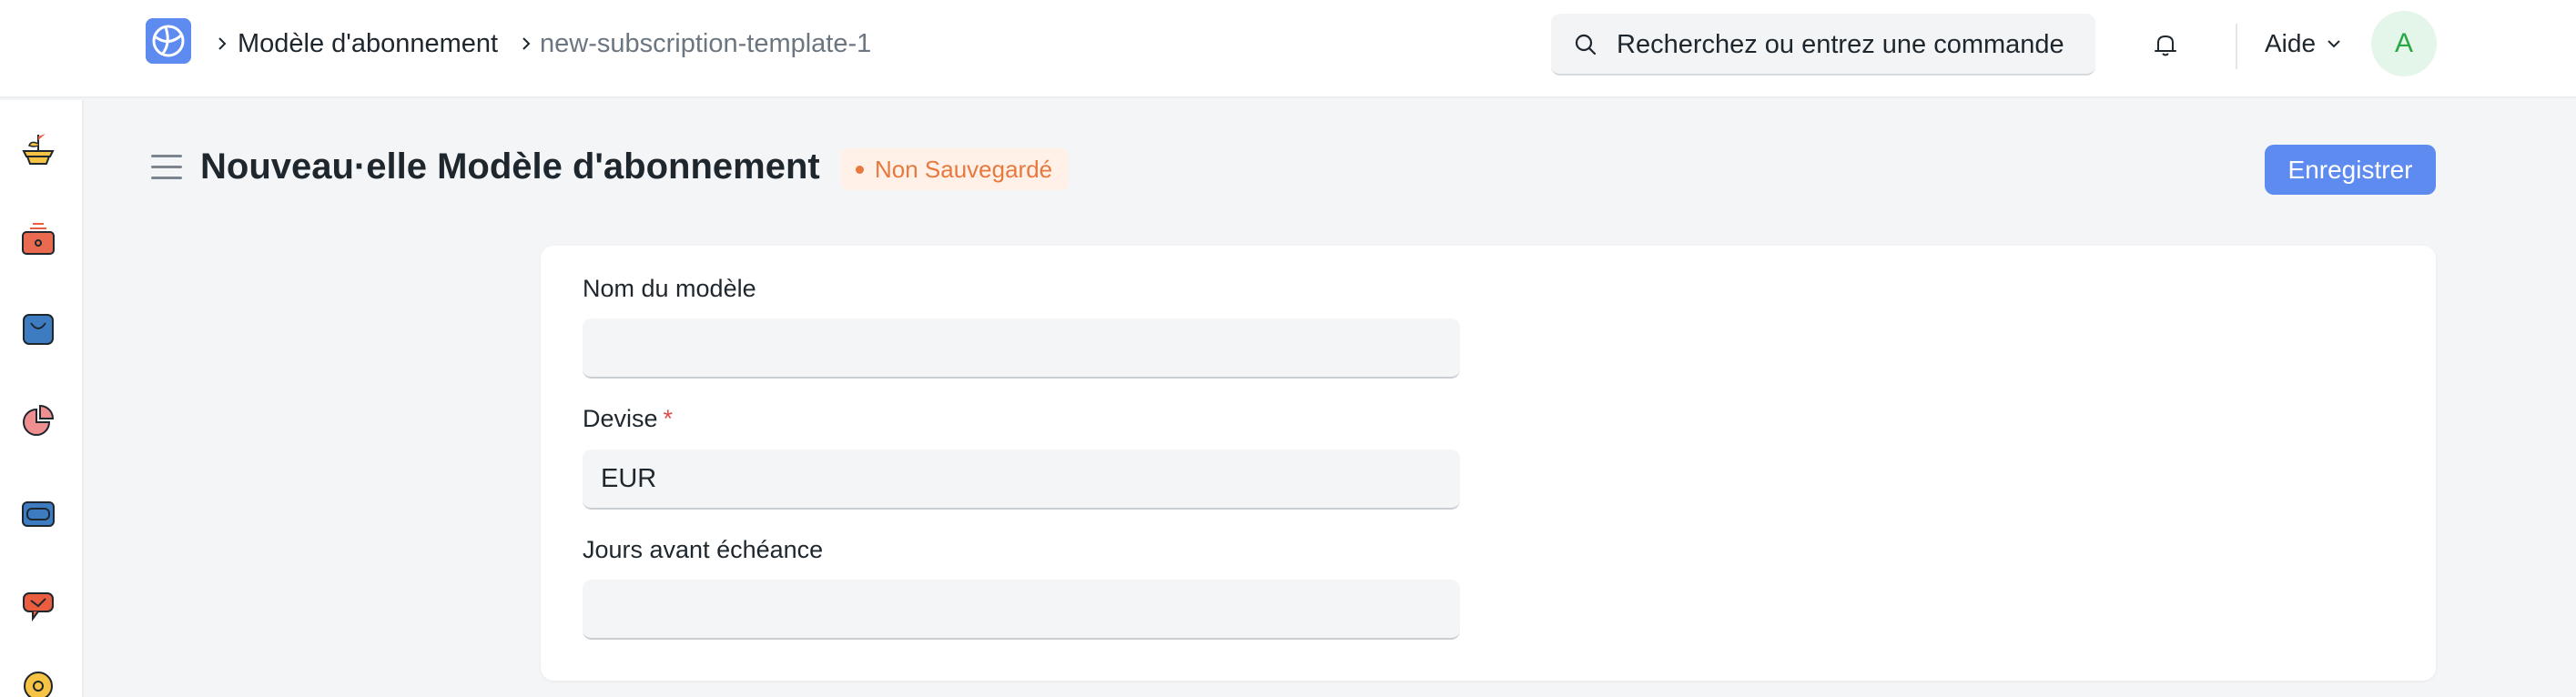 This screenshot has height=697, width=2576. I want to click on currency-label-text: Devise, so click(620, 418).